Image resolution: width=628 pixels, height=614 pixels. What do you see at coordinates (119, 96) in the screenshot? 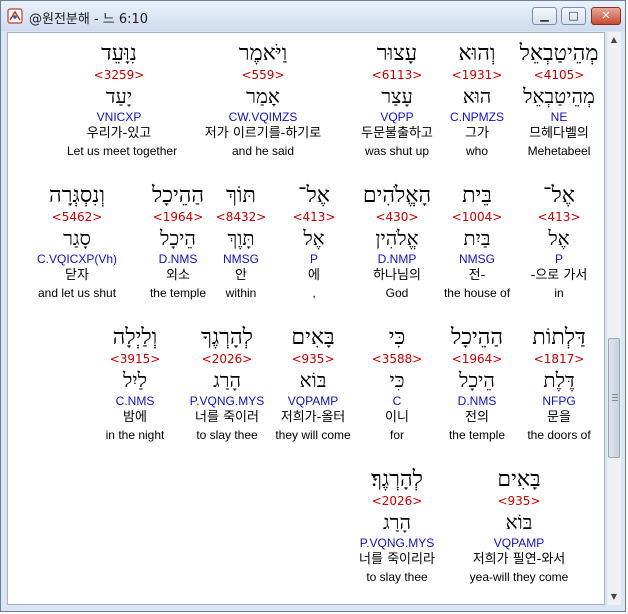
I see `lexical-form: יָעַד` at bounding box center [119, 96].